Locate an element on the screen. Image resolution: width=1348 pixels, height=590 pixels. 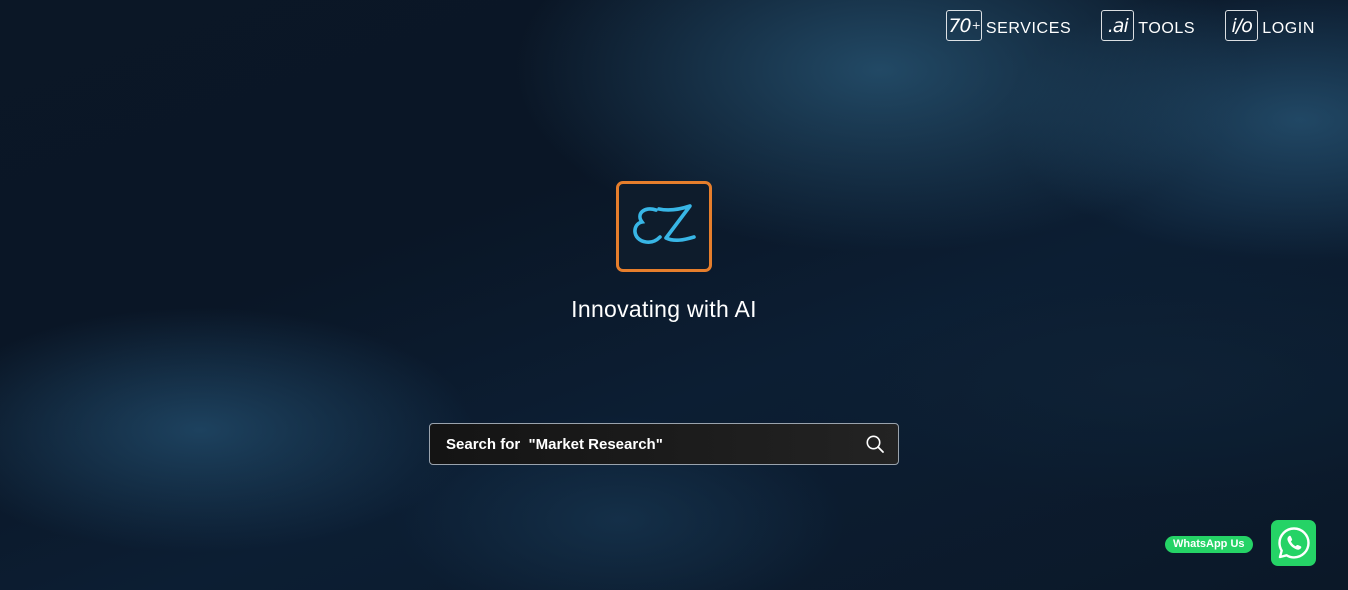
search-button is located at coordinates (875, 444).